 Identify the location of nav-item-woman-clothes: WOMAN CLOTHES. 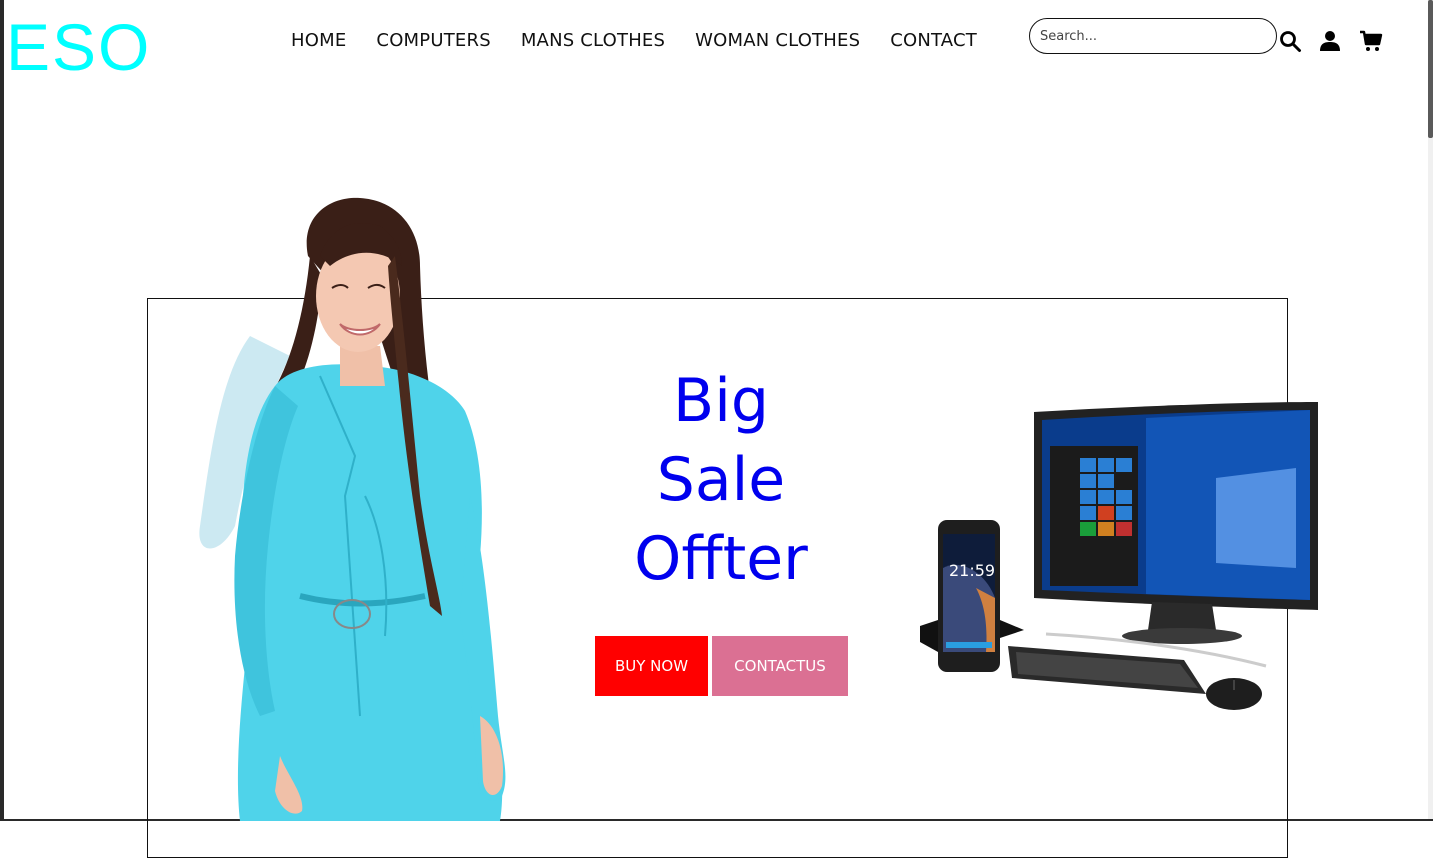
(777, 40).